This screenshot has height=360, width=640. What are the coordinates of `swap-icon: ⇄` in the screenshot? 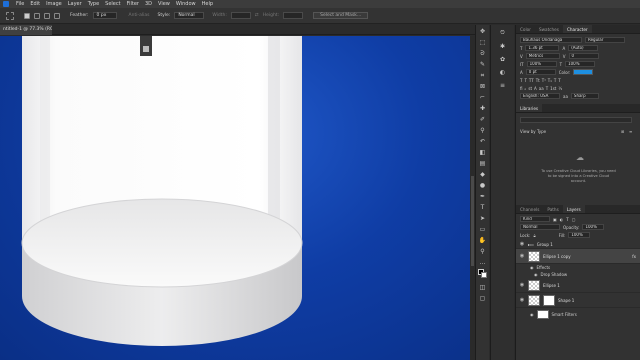 It's located at (257, 15).